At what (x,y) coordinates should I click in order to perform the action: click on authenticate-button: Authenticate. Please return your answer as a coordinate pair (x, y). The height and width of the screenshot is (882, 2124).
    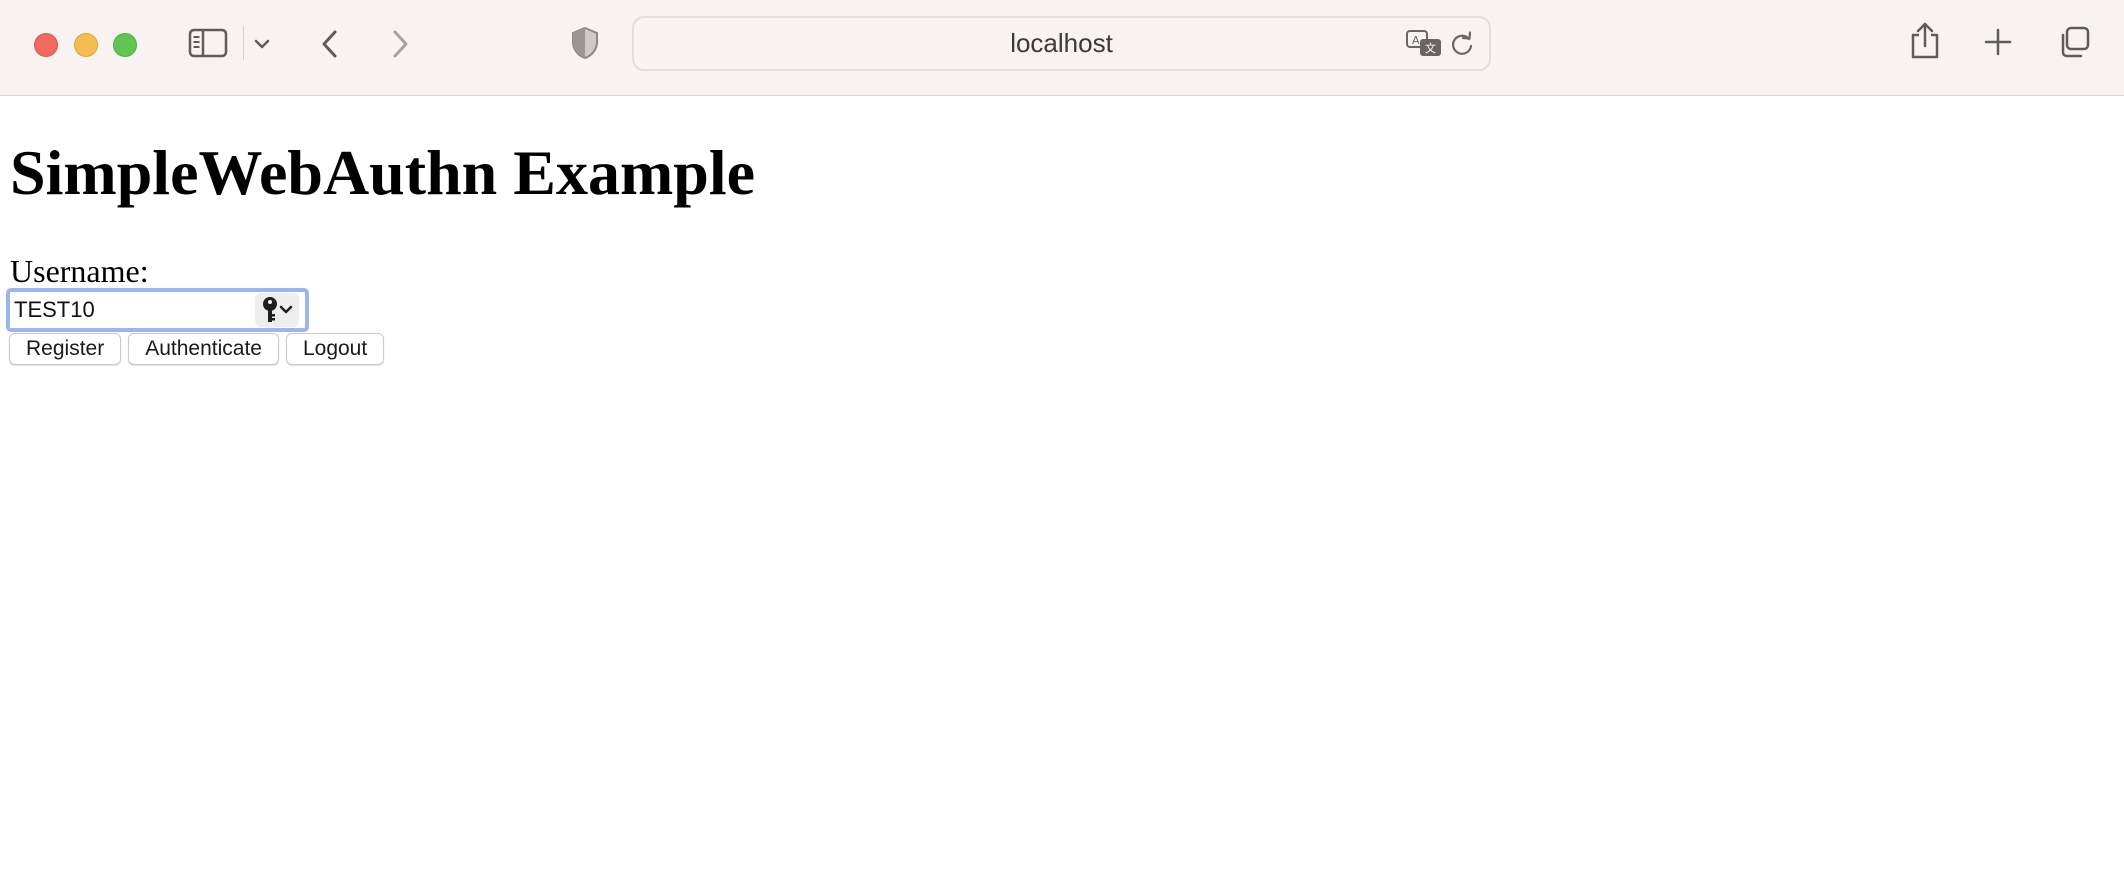
    Looking at the image, I should click on (203, 349).